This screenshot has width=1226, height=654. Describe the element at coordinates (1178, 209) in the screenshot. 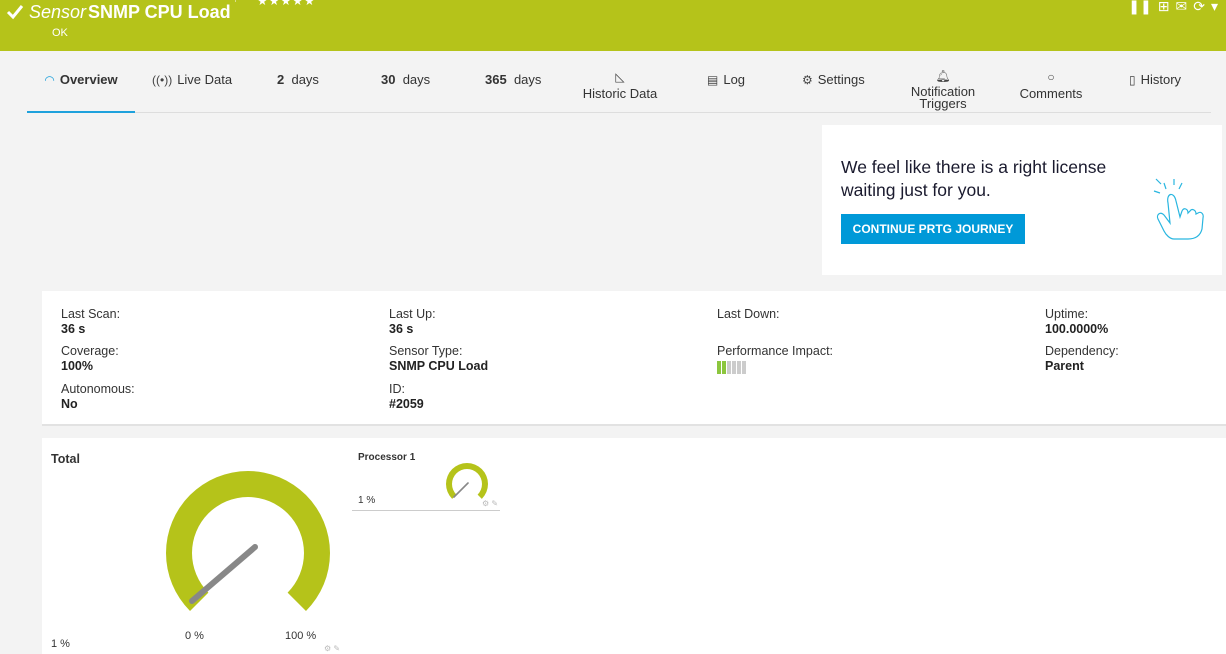

I see `pointing-hand-icon` at that location.